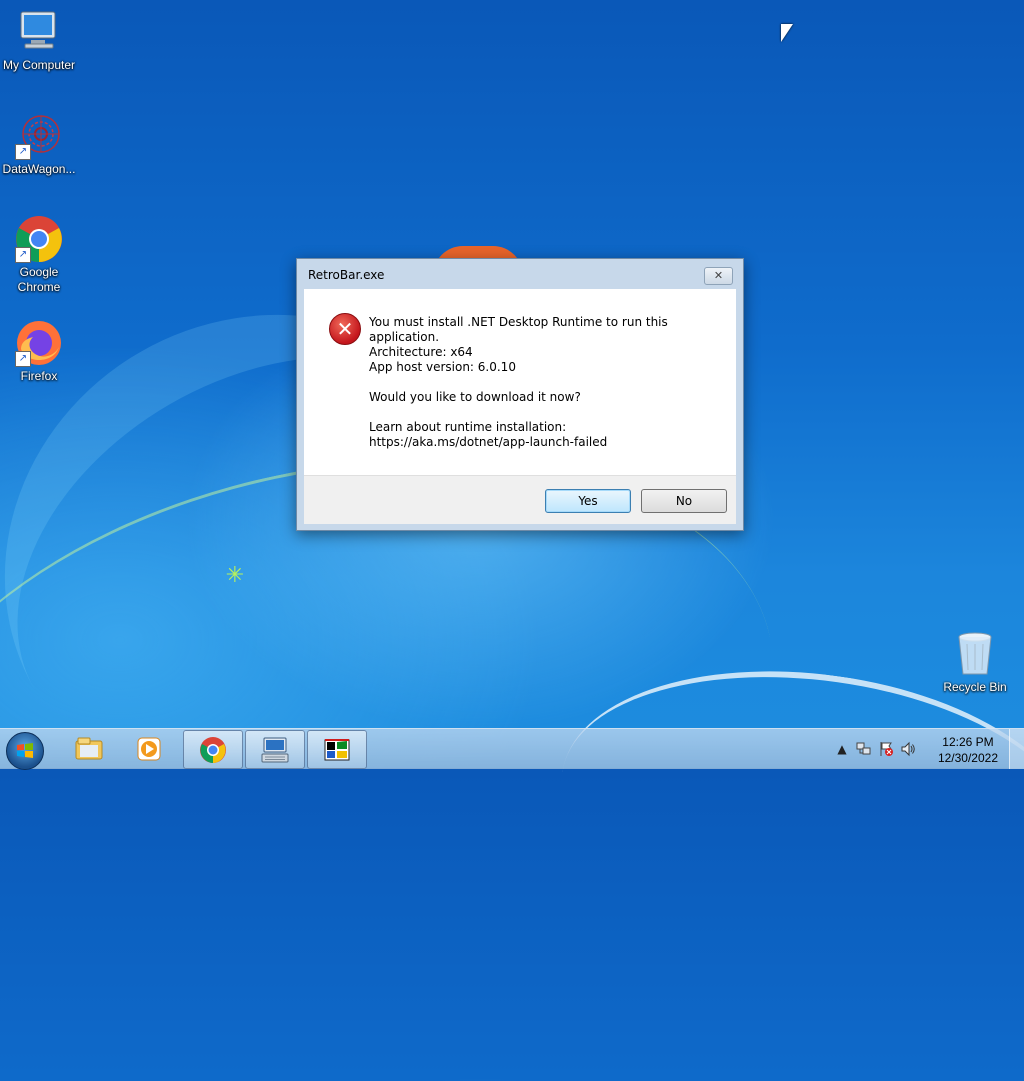  I want to click on desktop-icon-label: Firefox, so click(39, 376).